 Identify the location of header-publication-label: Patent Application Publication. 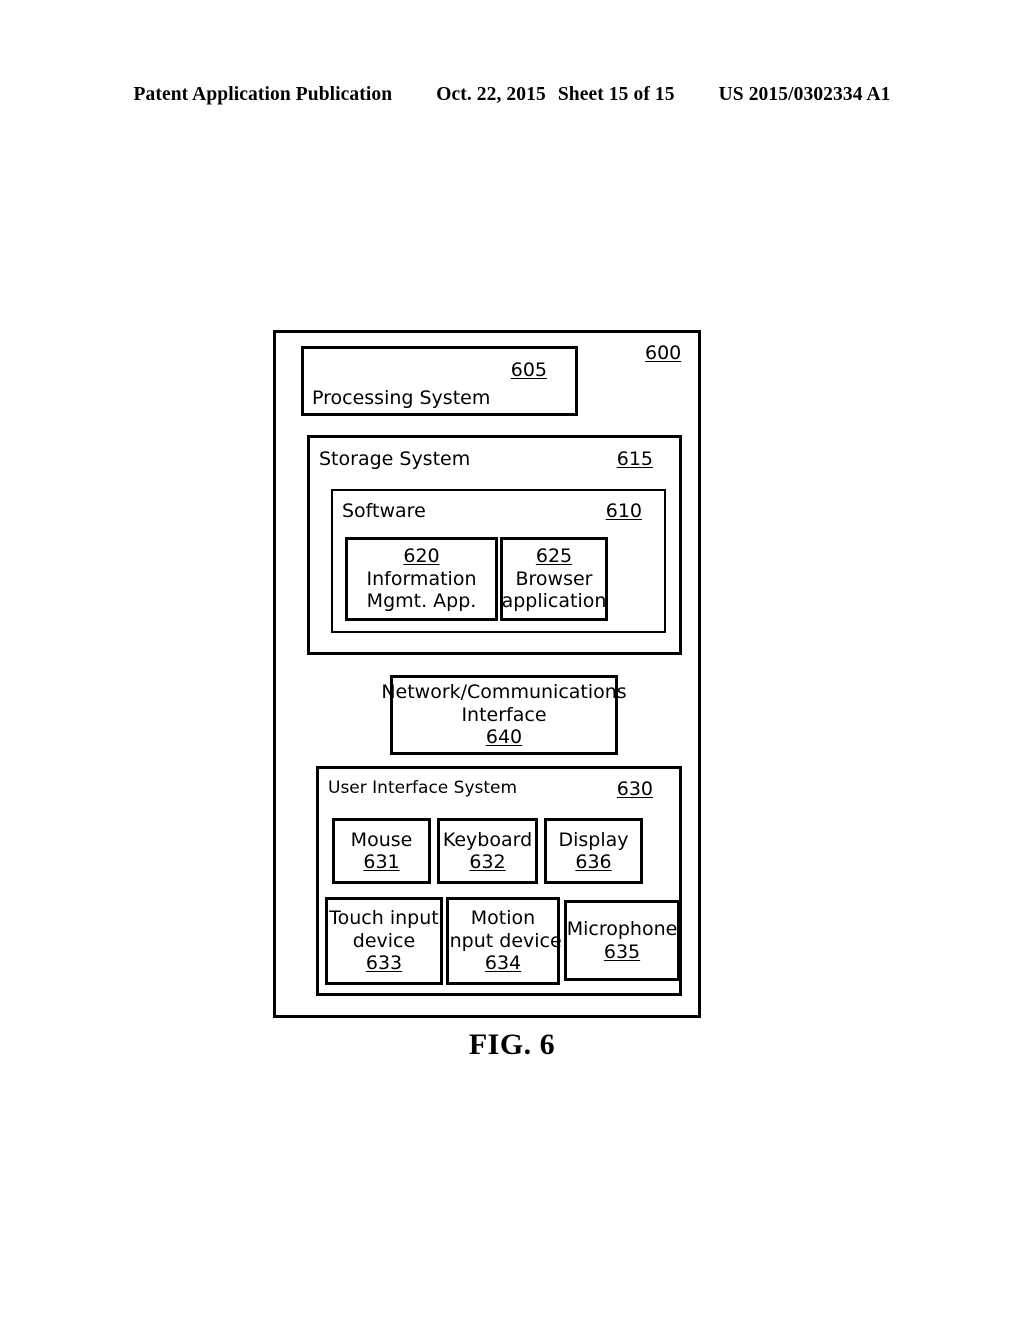
(263, 94).